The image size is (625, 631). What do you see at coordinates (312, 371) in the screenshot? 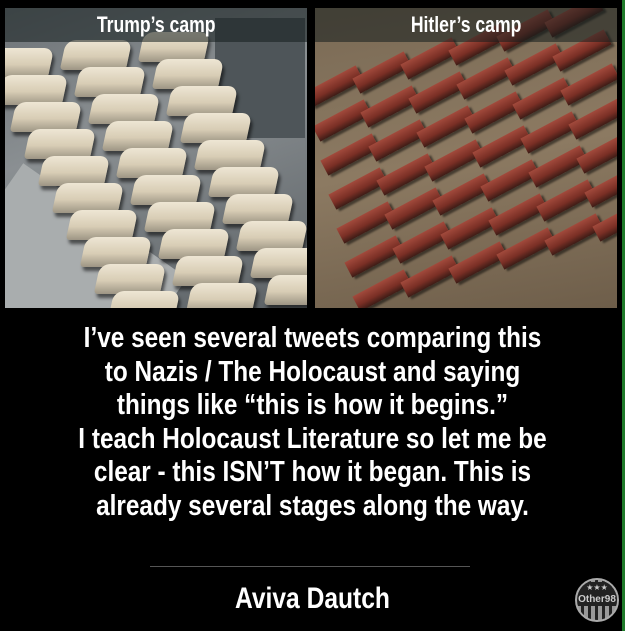
I see `quote-line: to Nazis / The Holocaust and saying` at bounding box center [312, 371].